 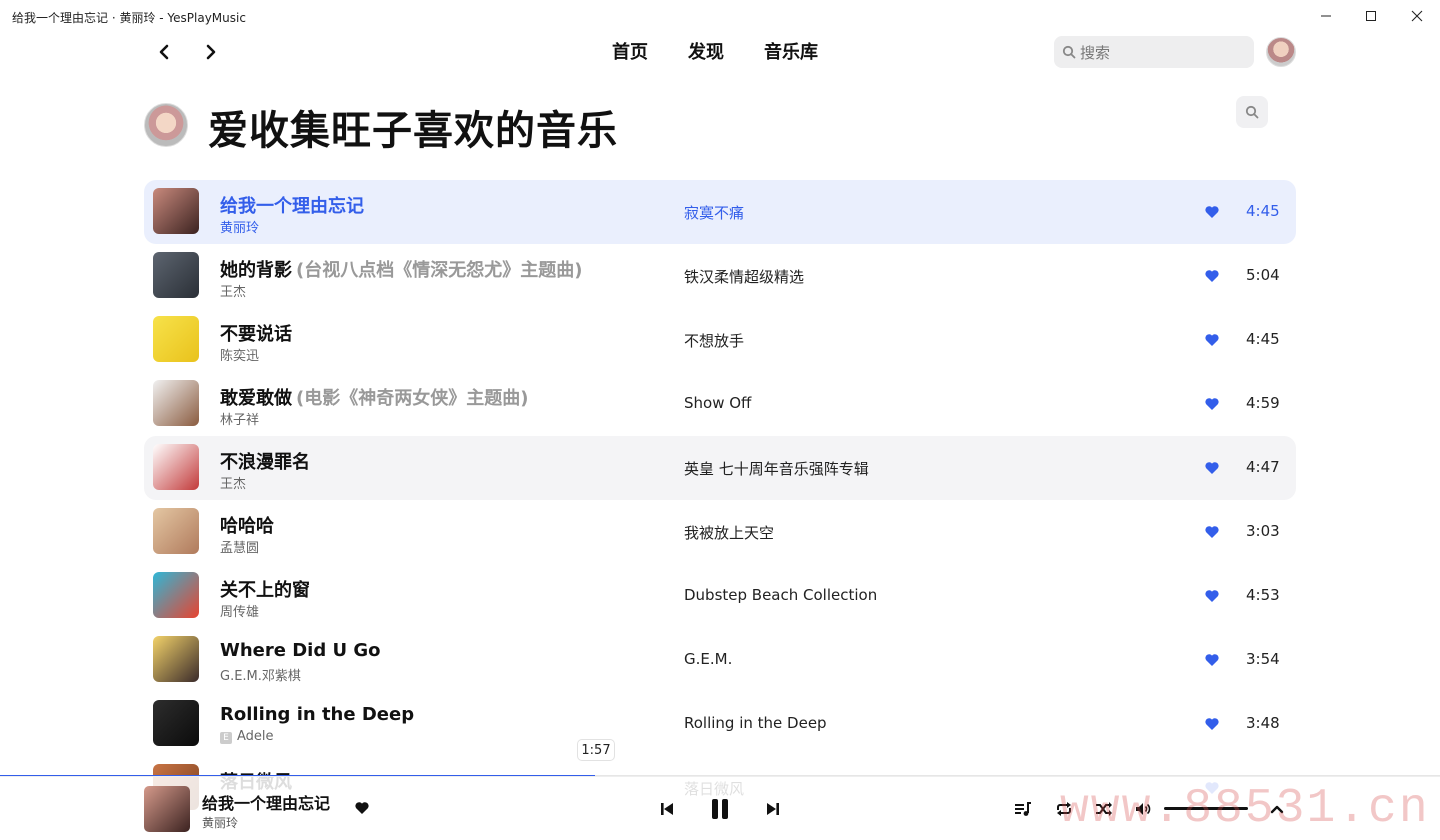 I want to click on volume-icon, so click(x=1143, y=809).